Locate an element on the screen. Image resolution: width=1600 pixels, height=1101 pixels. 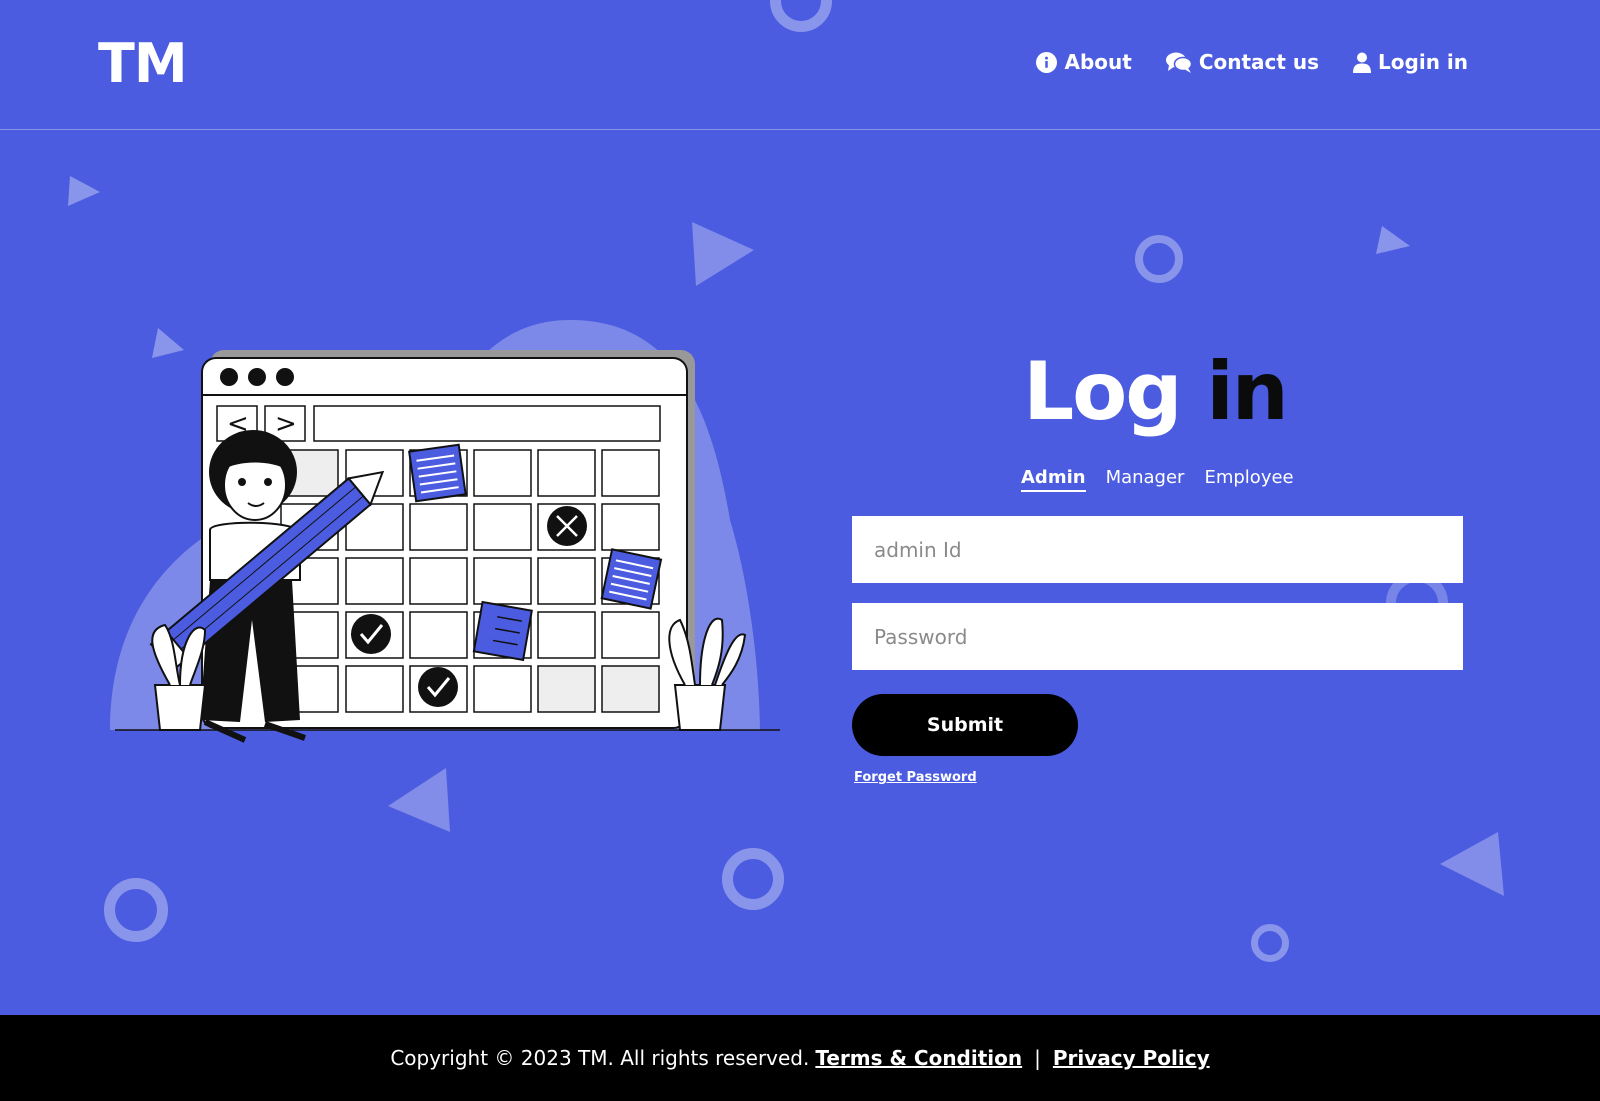
role-tabs: Admin Manager Employee is located at coordinates (1157, 479).